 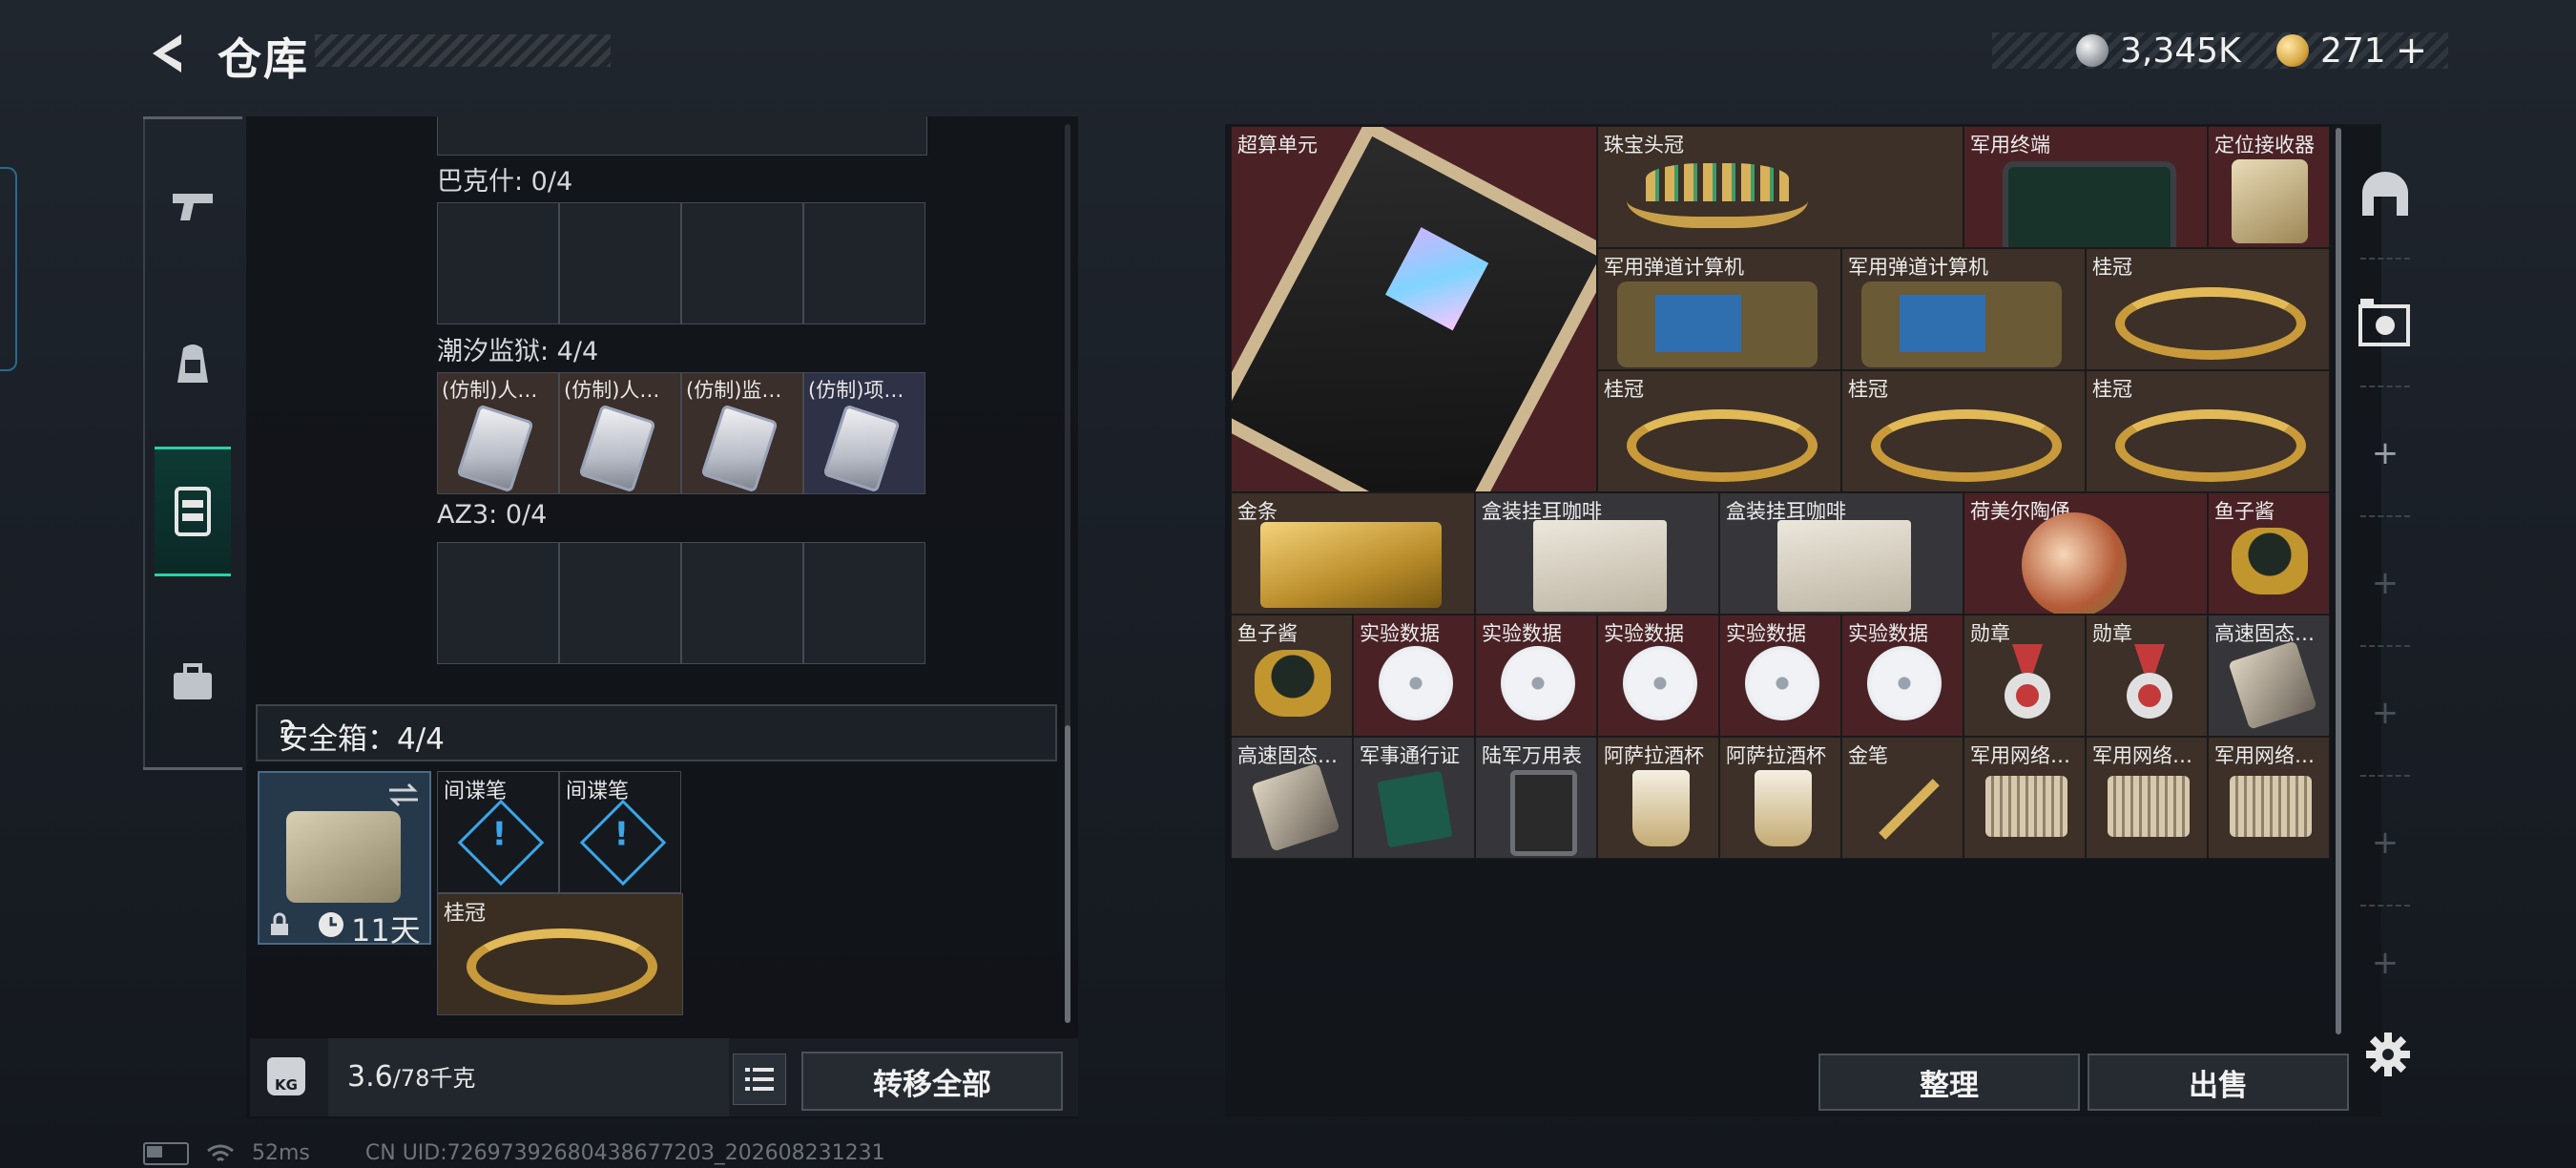 I want to click on item-name: 勋章, so click(x=2112, y=634).